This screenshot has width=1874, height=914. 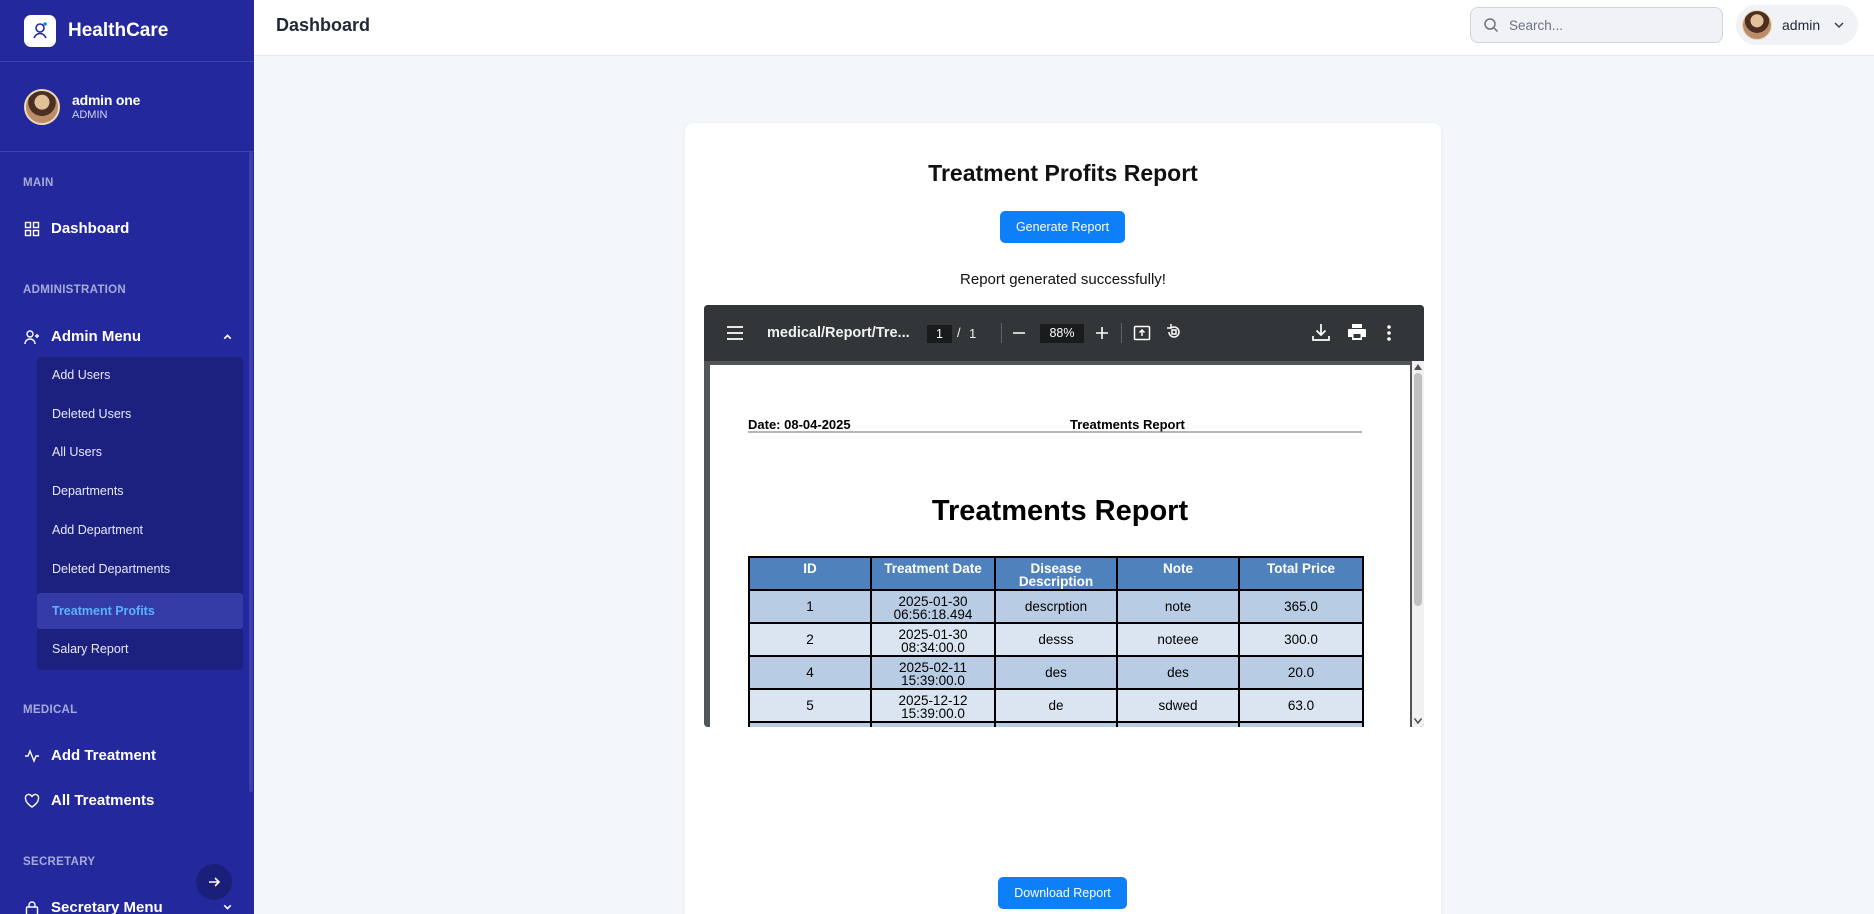 What do you see at coordinates (50, 710) in the screenshot?
I see `section-label-medical: MEDICAL` at bounding box center [50, 710].